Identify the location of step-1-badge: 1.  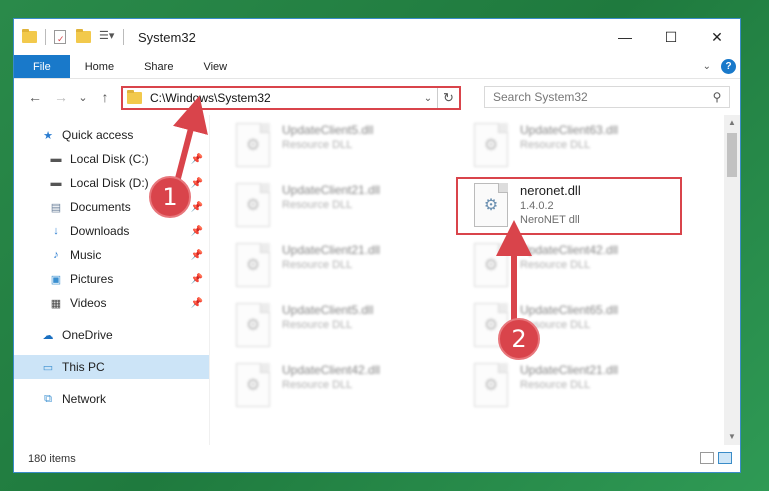
(170, 197).